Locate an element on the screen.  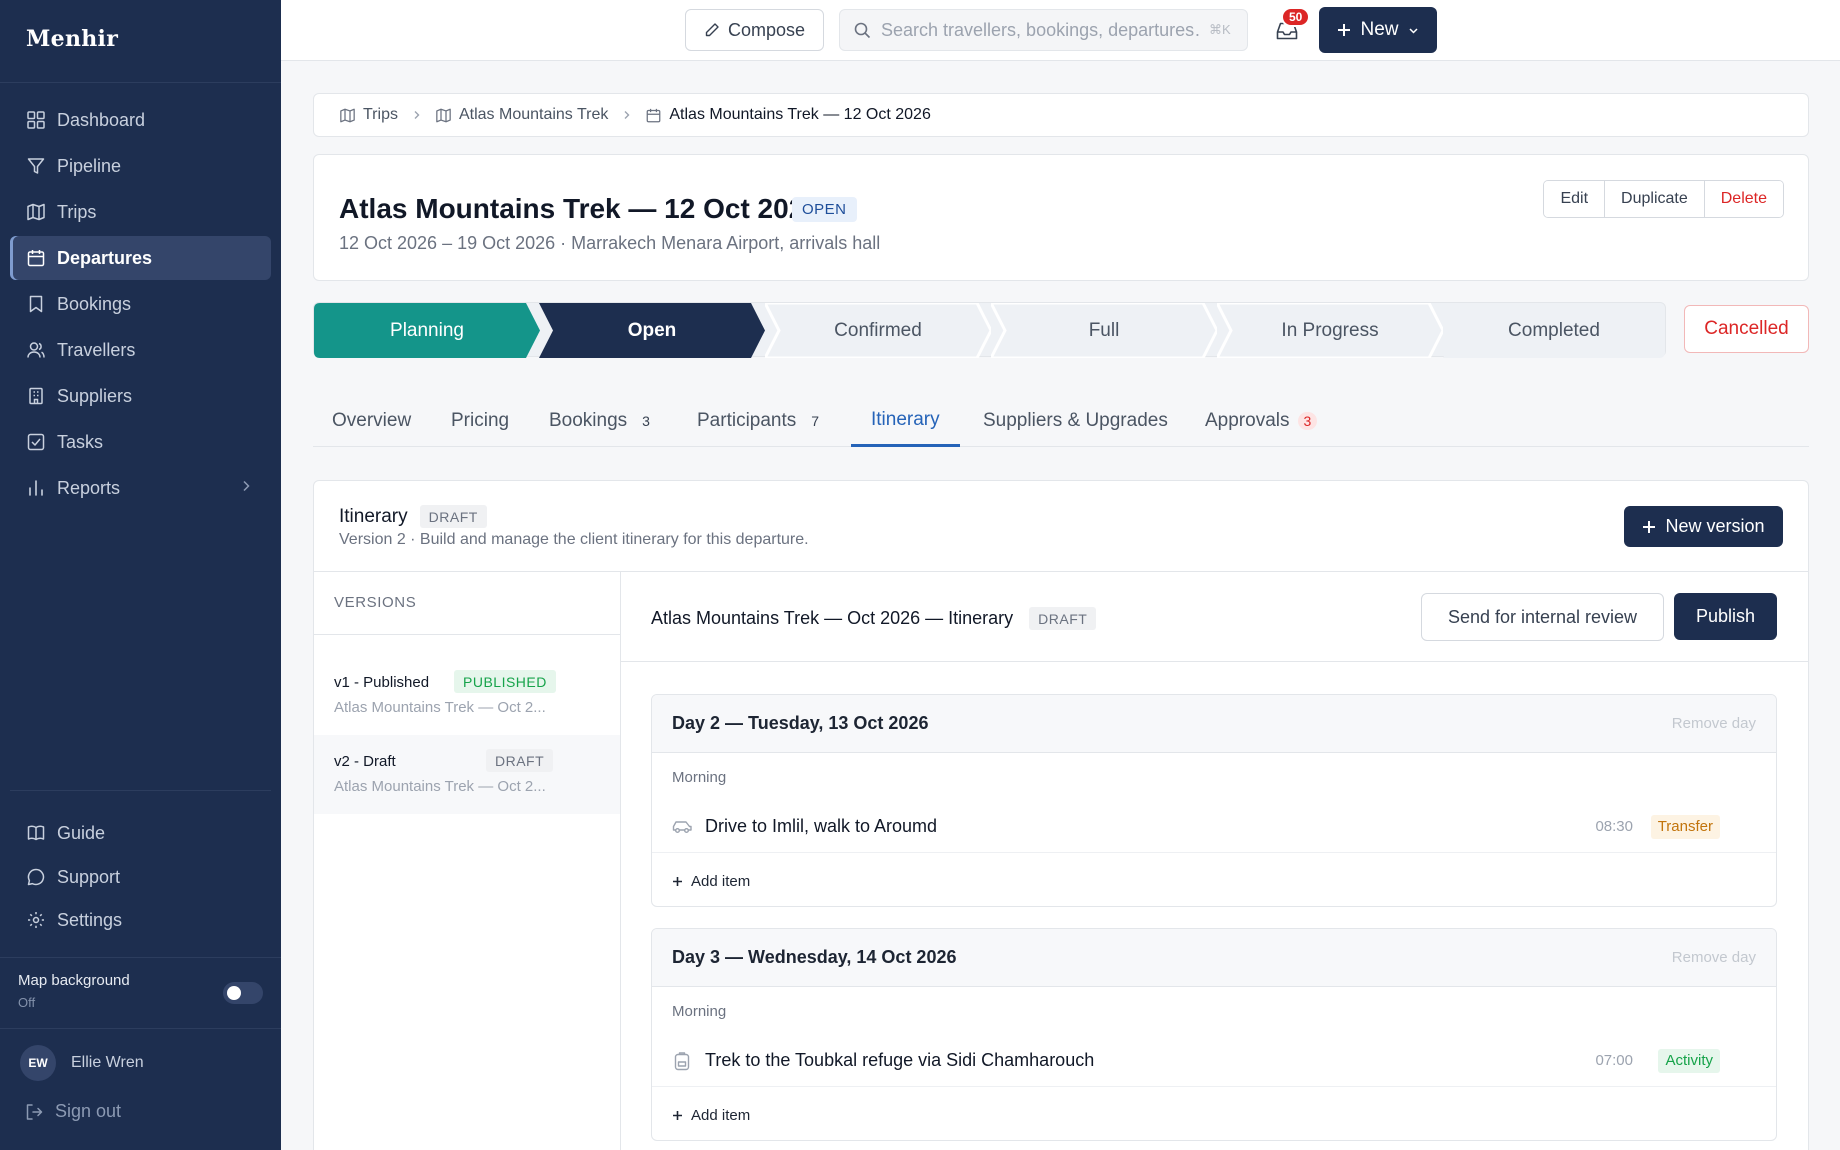
sidebar-item-settings: Settings is located at coordinates (140, 920).